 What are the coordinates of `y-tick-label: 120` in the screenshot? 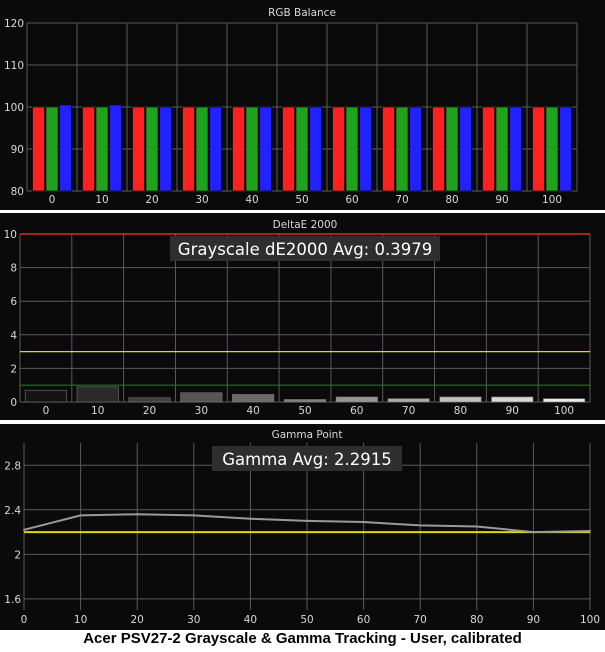 It's located at (14, 24).